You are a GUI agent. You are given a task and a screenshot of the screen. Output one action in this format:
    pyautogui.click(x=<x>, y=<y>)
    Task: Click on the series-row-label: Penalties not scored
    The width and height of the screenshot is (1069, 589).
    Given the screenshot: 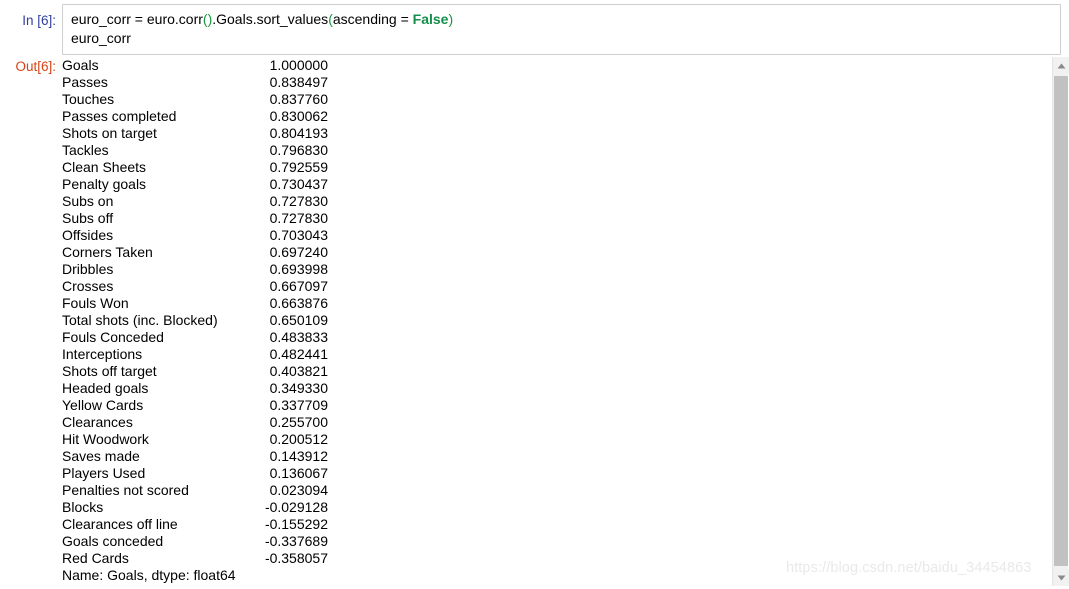 What is the action you would take?
    pyautogui.click(x=137, y=490)
    